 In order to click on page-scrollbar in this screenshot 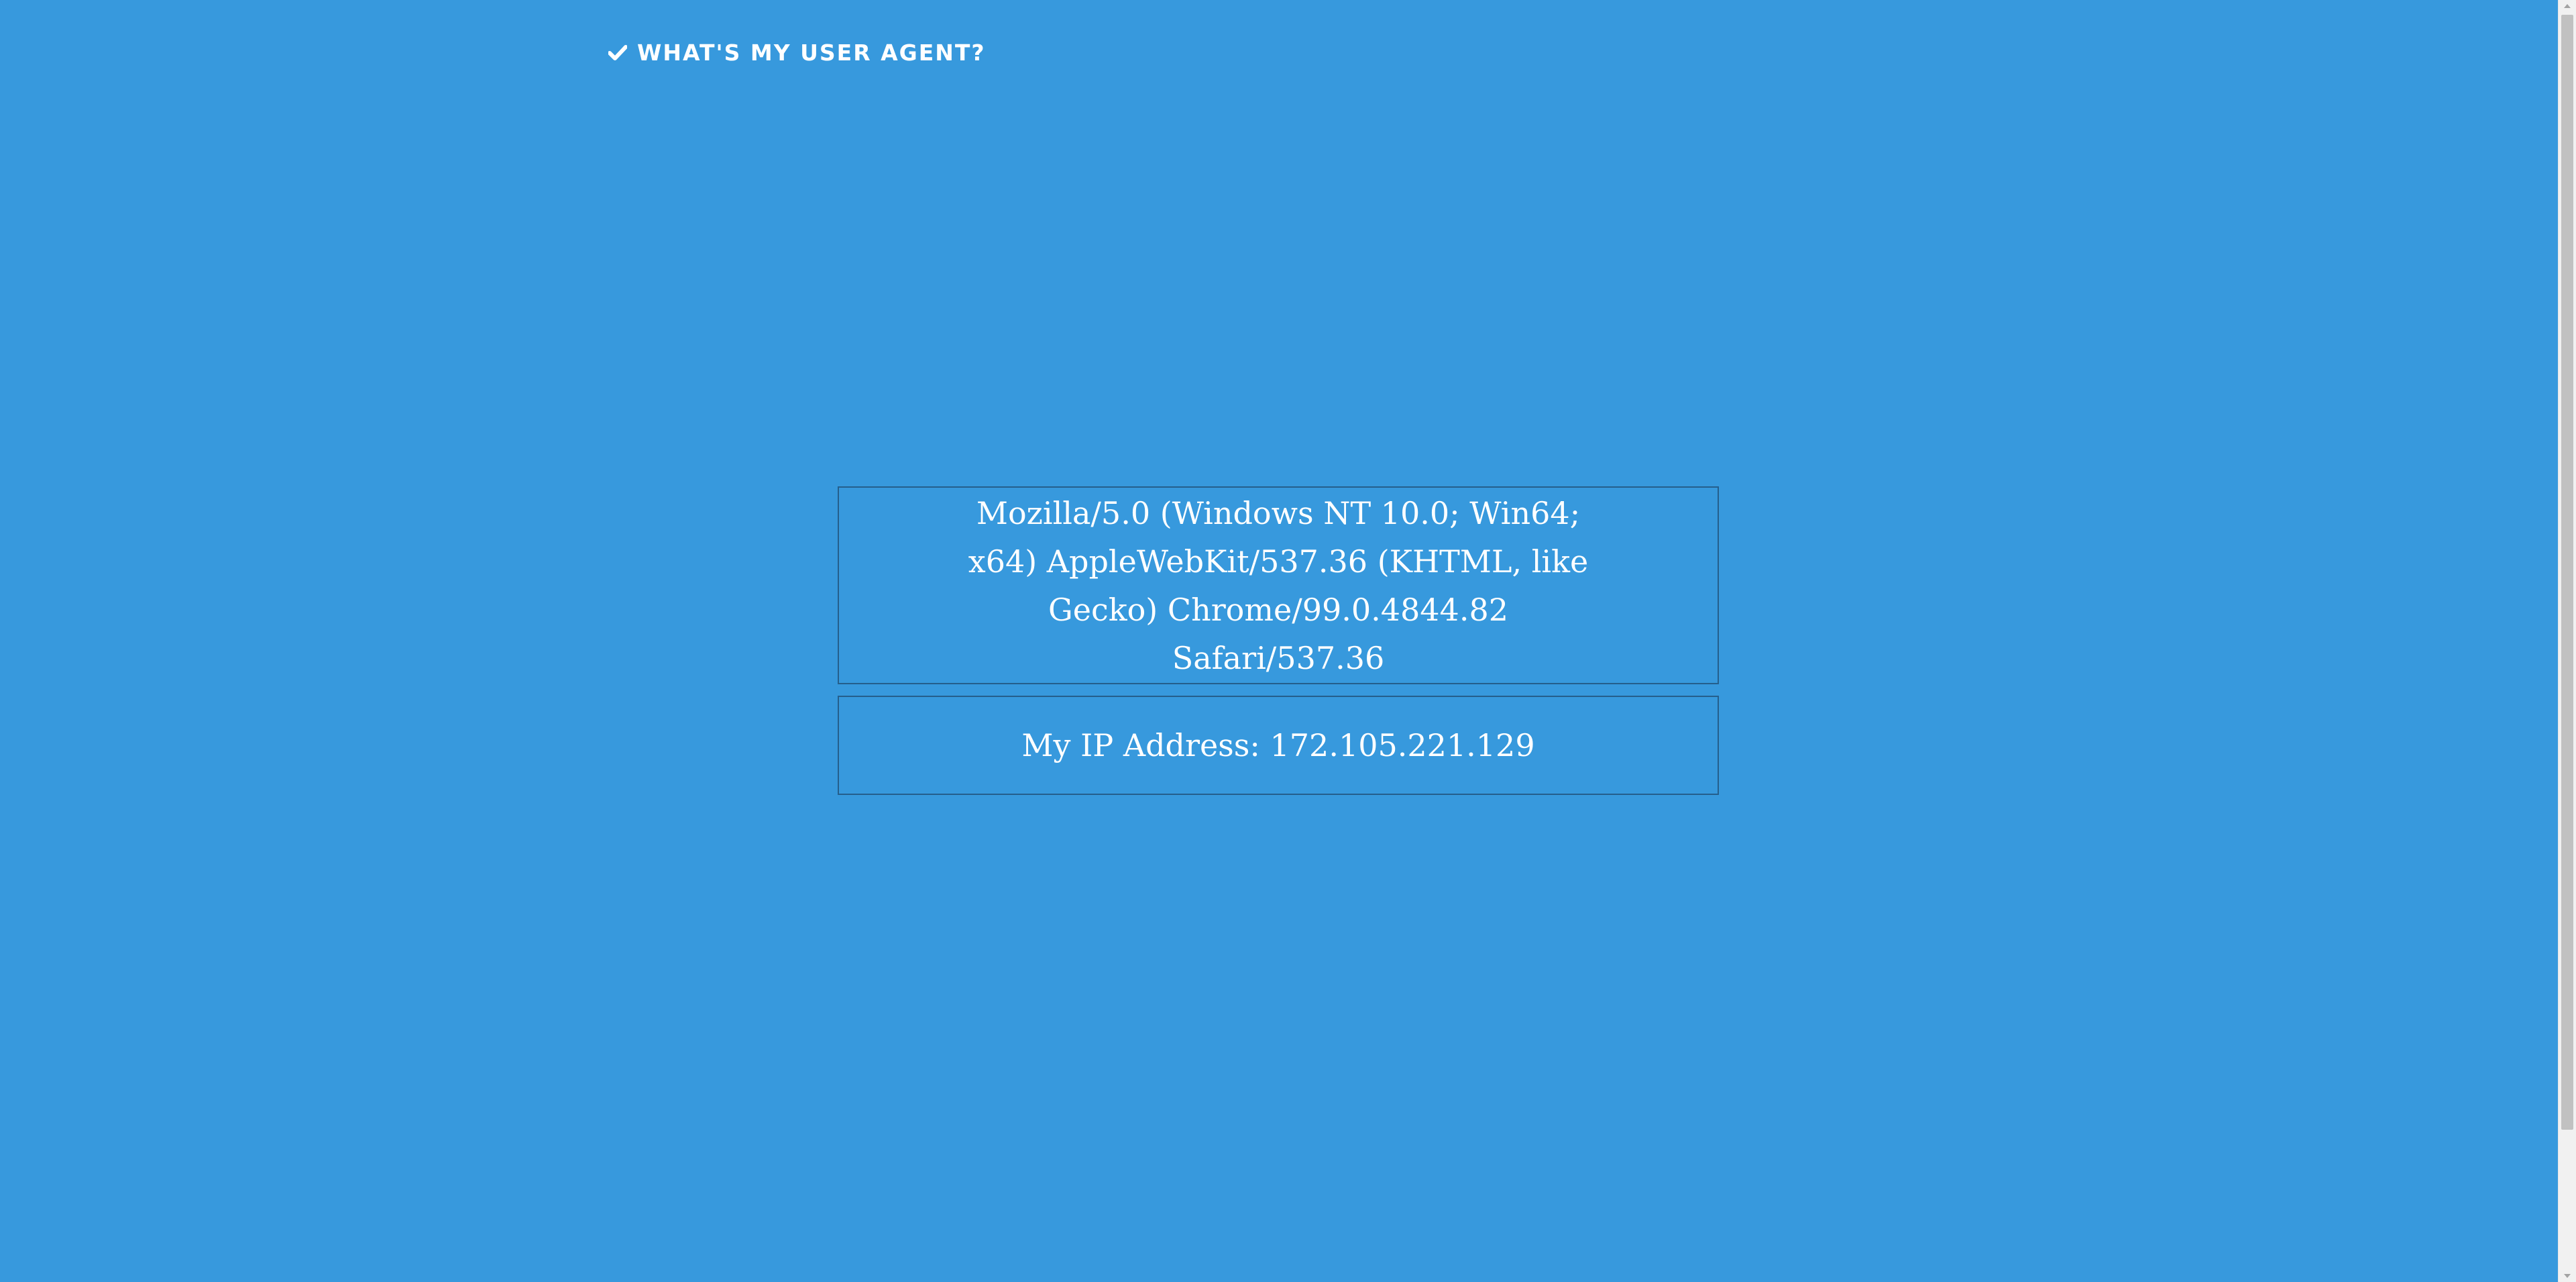, I will do `click(2567, 641)`.